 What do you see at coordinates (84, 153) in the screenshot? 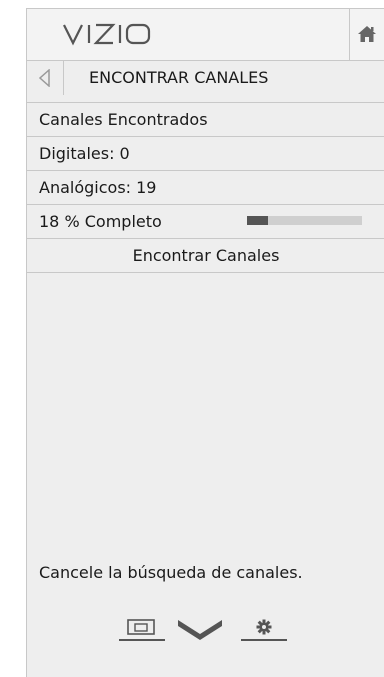
I see `digital-count: Digitales: 0` at bounding box center [84, 153].